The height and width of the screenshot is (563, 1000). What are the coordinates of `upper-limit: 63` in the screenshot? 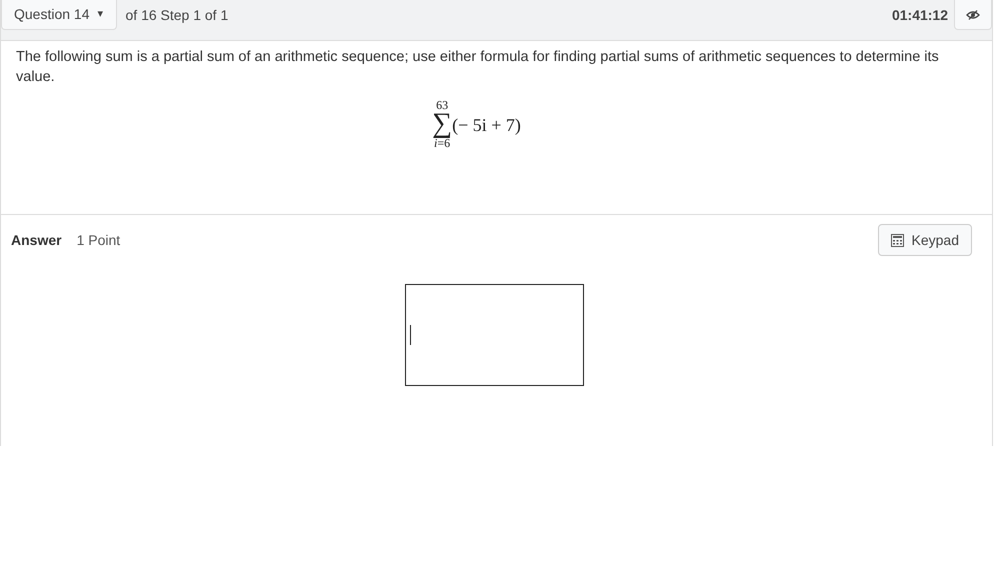 It's located at (442, 105).